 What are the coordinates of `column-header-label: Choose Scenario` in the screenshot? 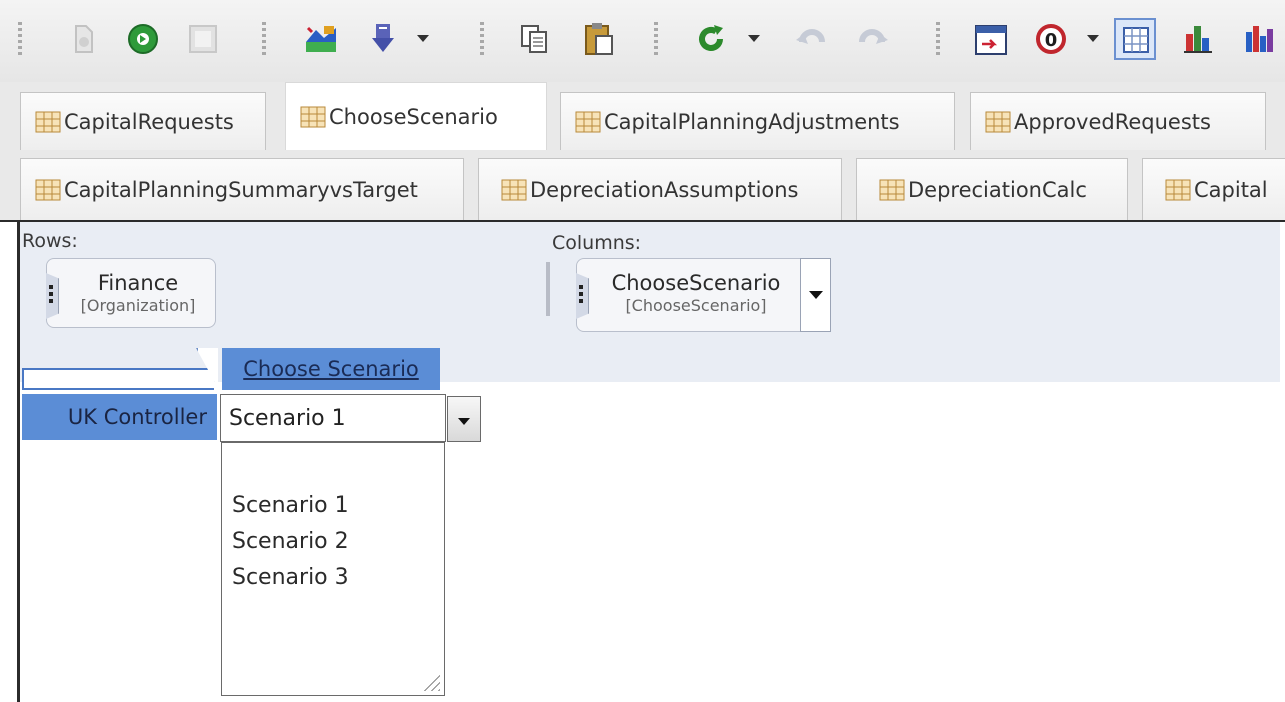 It's located at (331, 369).